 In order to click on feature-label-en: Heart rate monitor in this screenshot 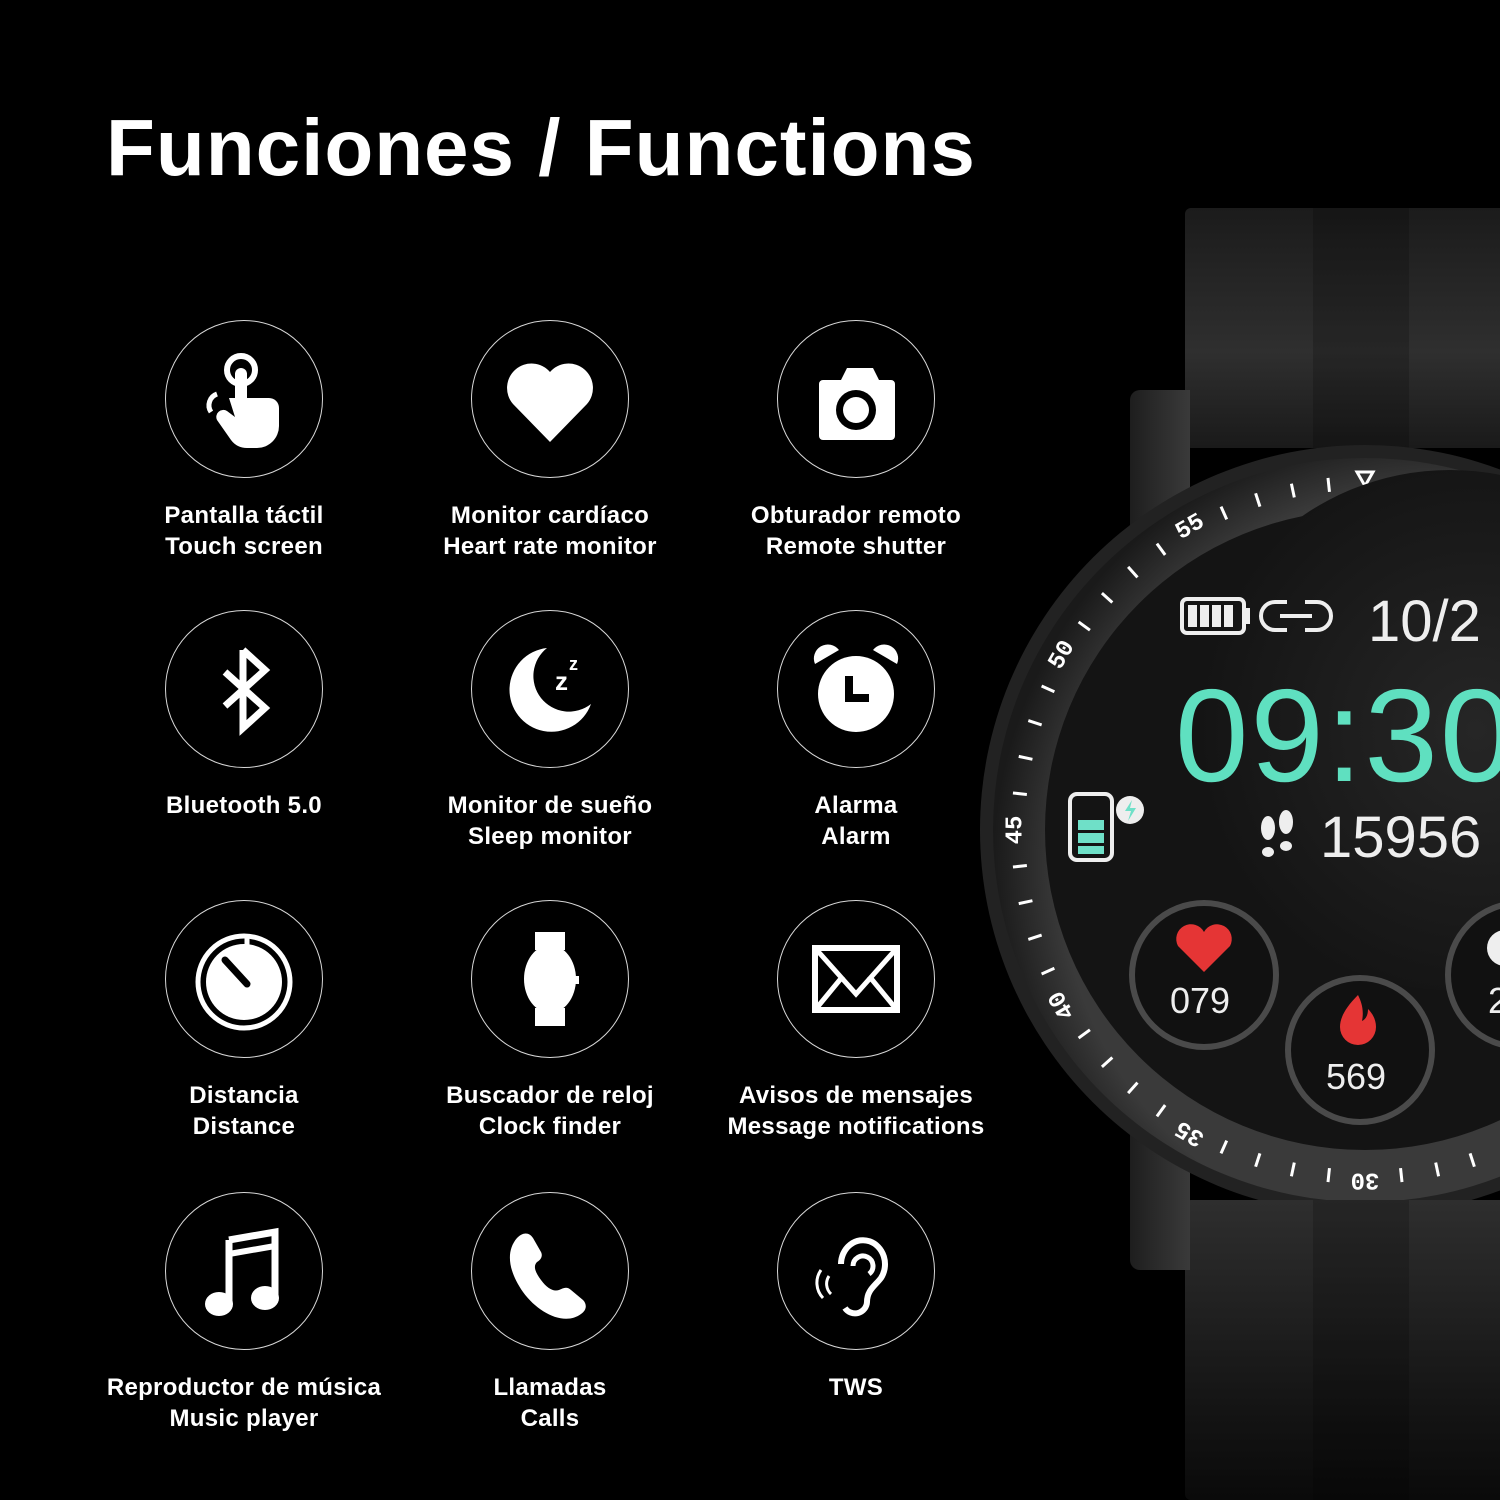, I will do `click(550, 546)`.